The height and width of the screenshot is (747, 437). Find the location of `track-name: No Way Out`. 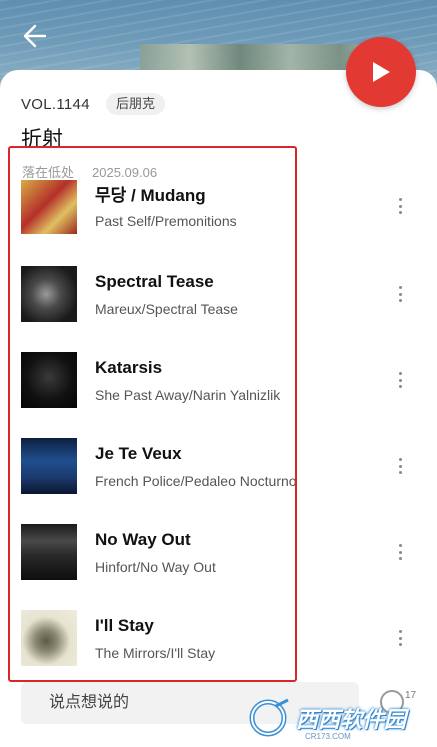

track-name: No Way Out is located at coordinates (143, 539).